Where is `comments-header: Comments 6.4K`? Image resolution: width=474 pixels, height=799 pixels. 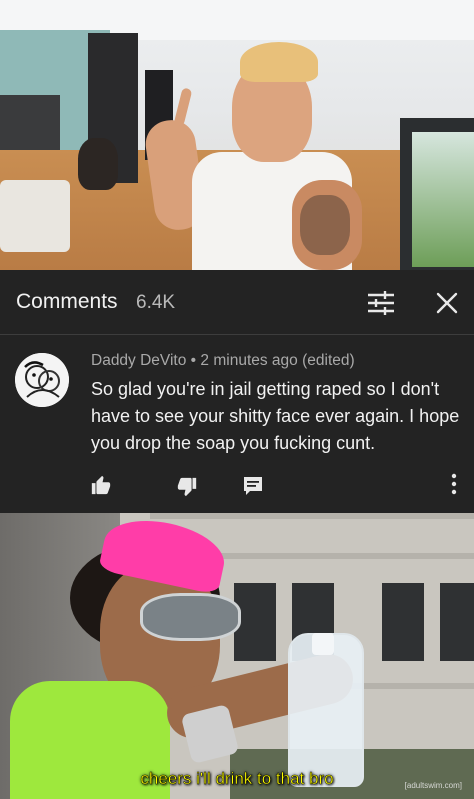
comments-header: Comments 6.4K is located at coordinates (237, 302).